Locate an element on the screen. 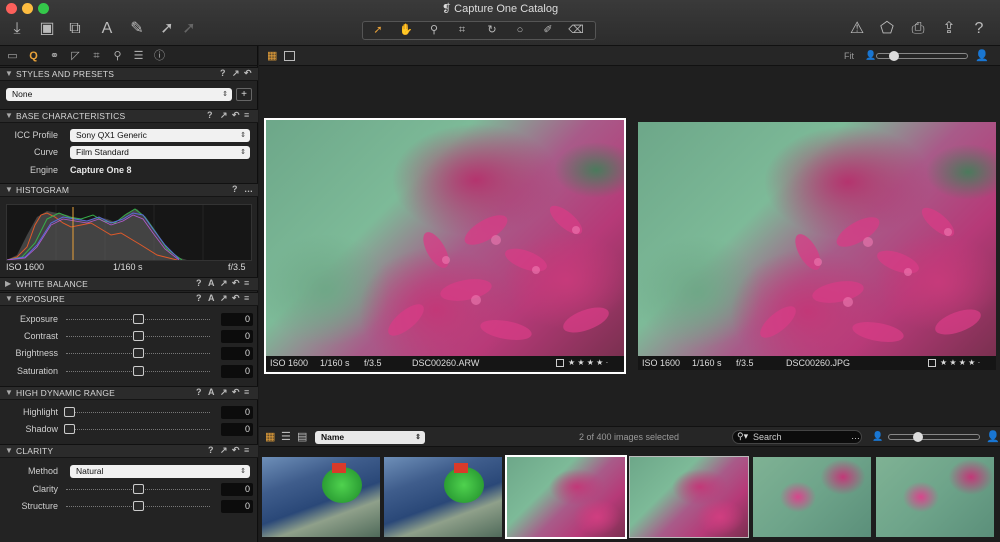 Image resolution: width=1000 pixels, height=542 pixels. expand-triangle-icon: ▶ is located at coordinates (8, 283).